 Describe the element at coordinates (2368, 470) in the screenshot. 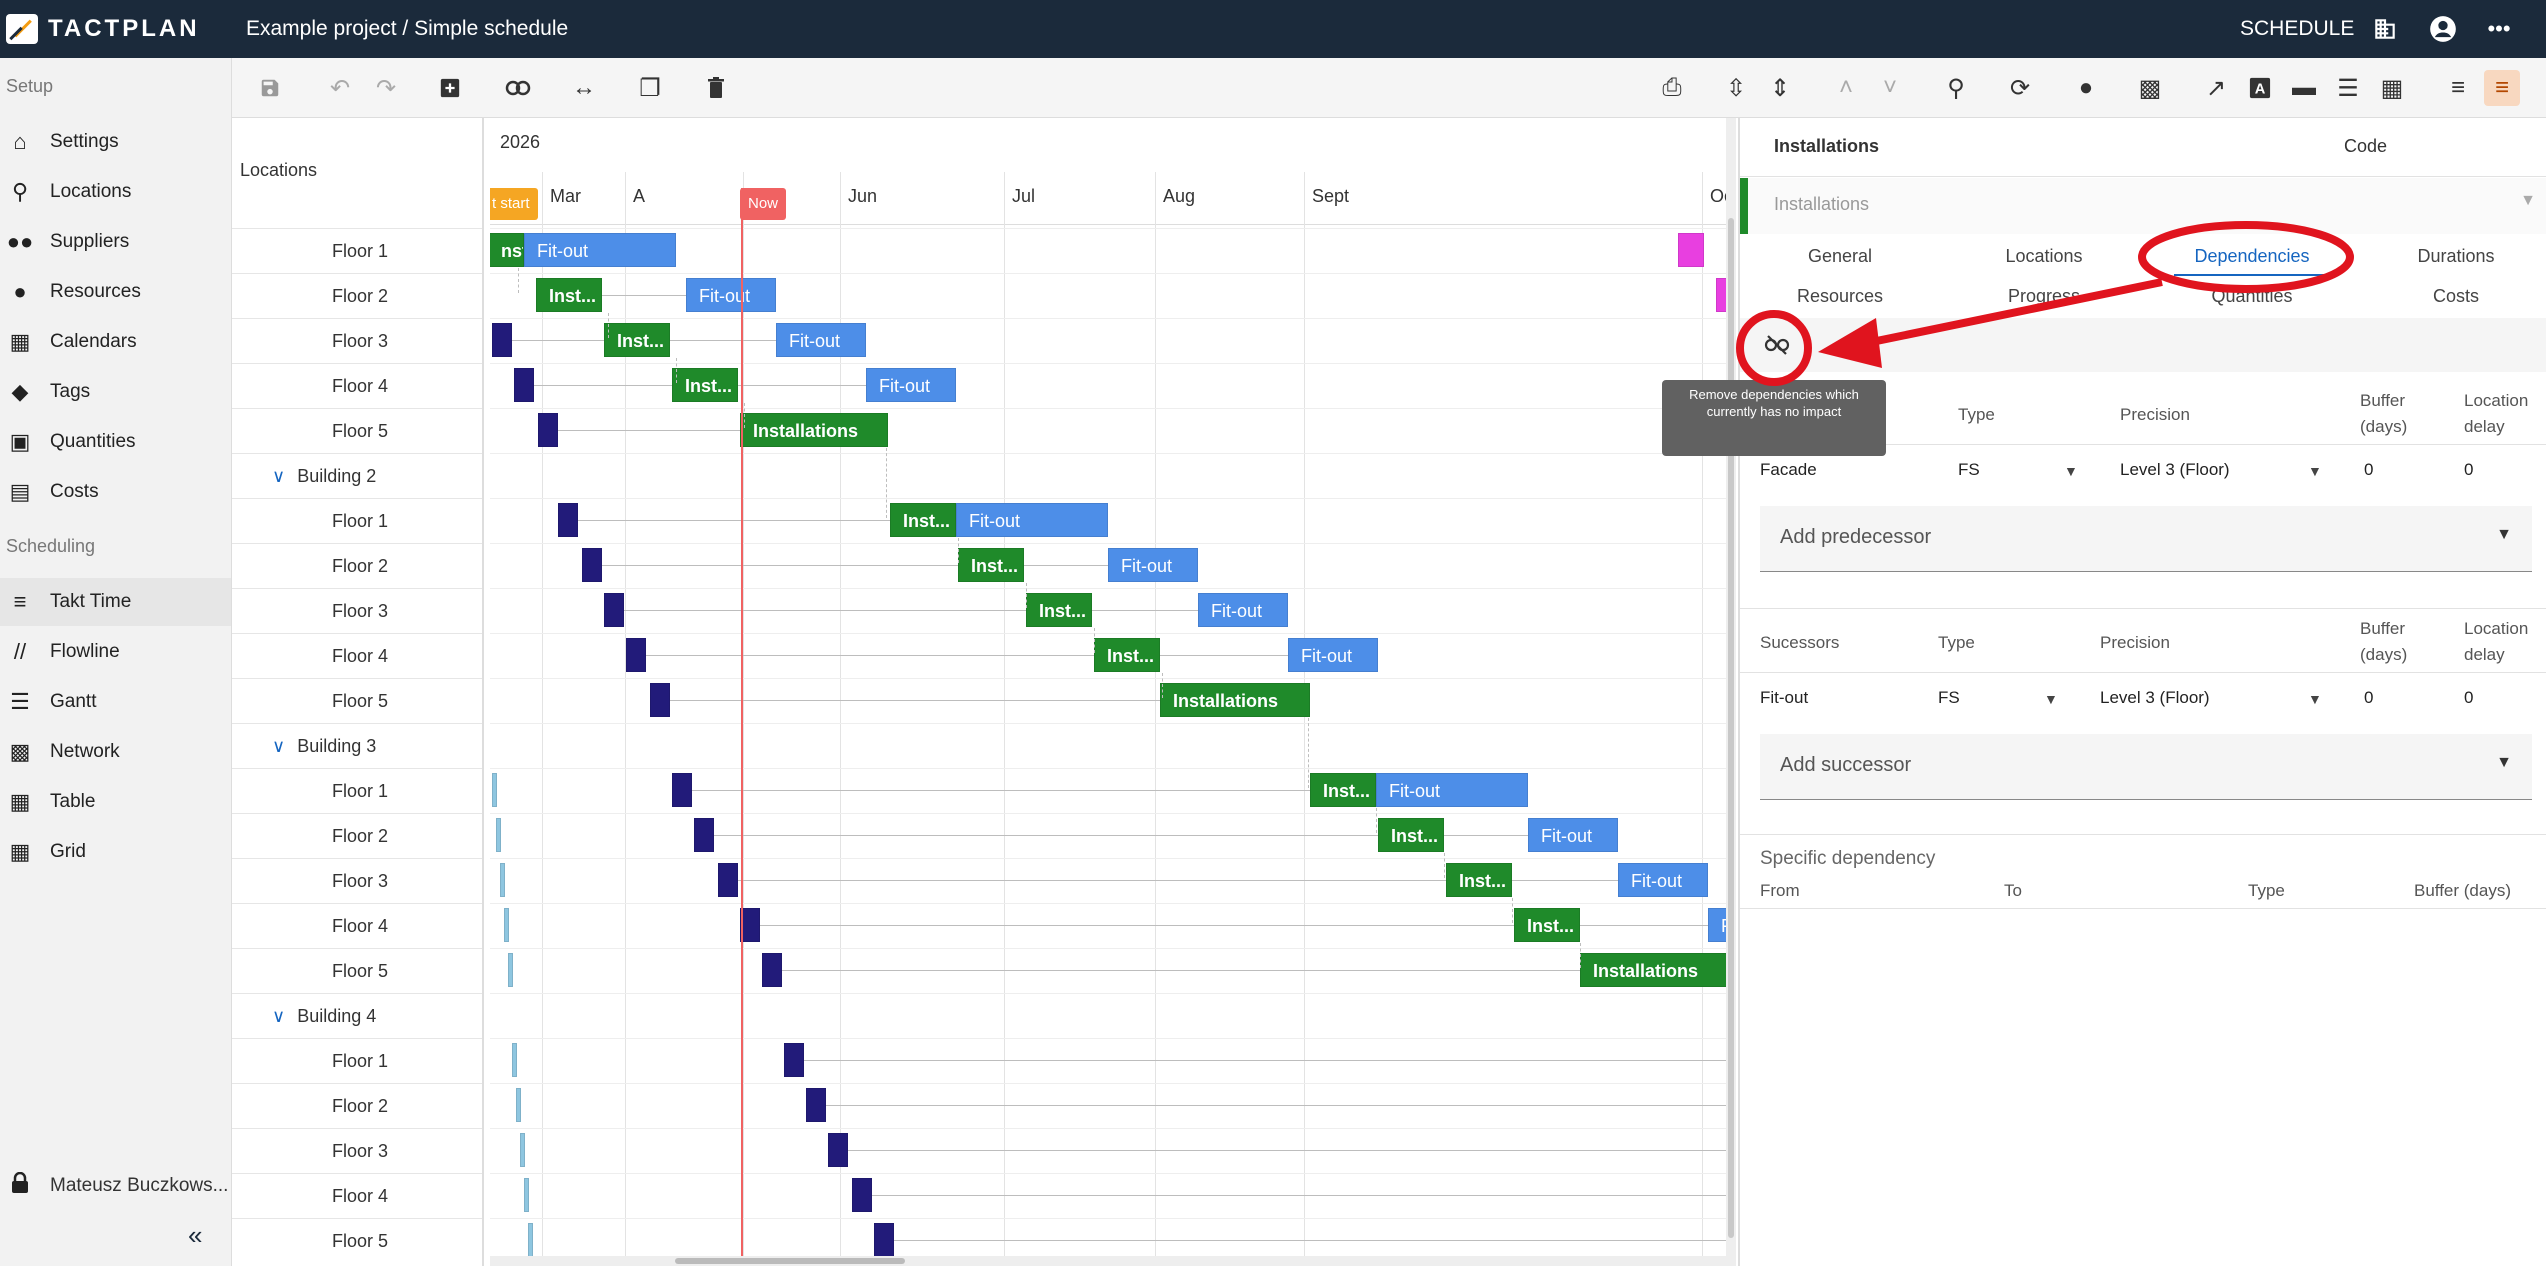

I see `predecessor-buffer: 0` at that location.